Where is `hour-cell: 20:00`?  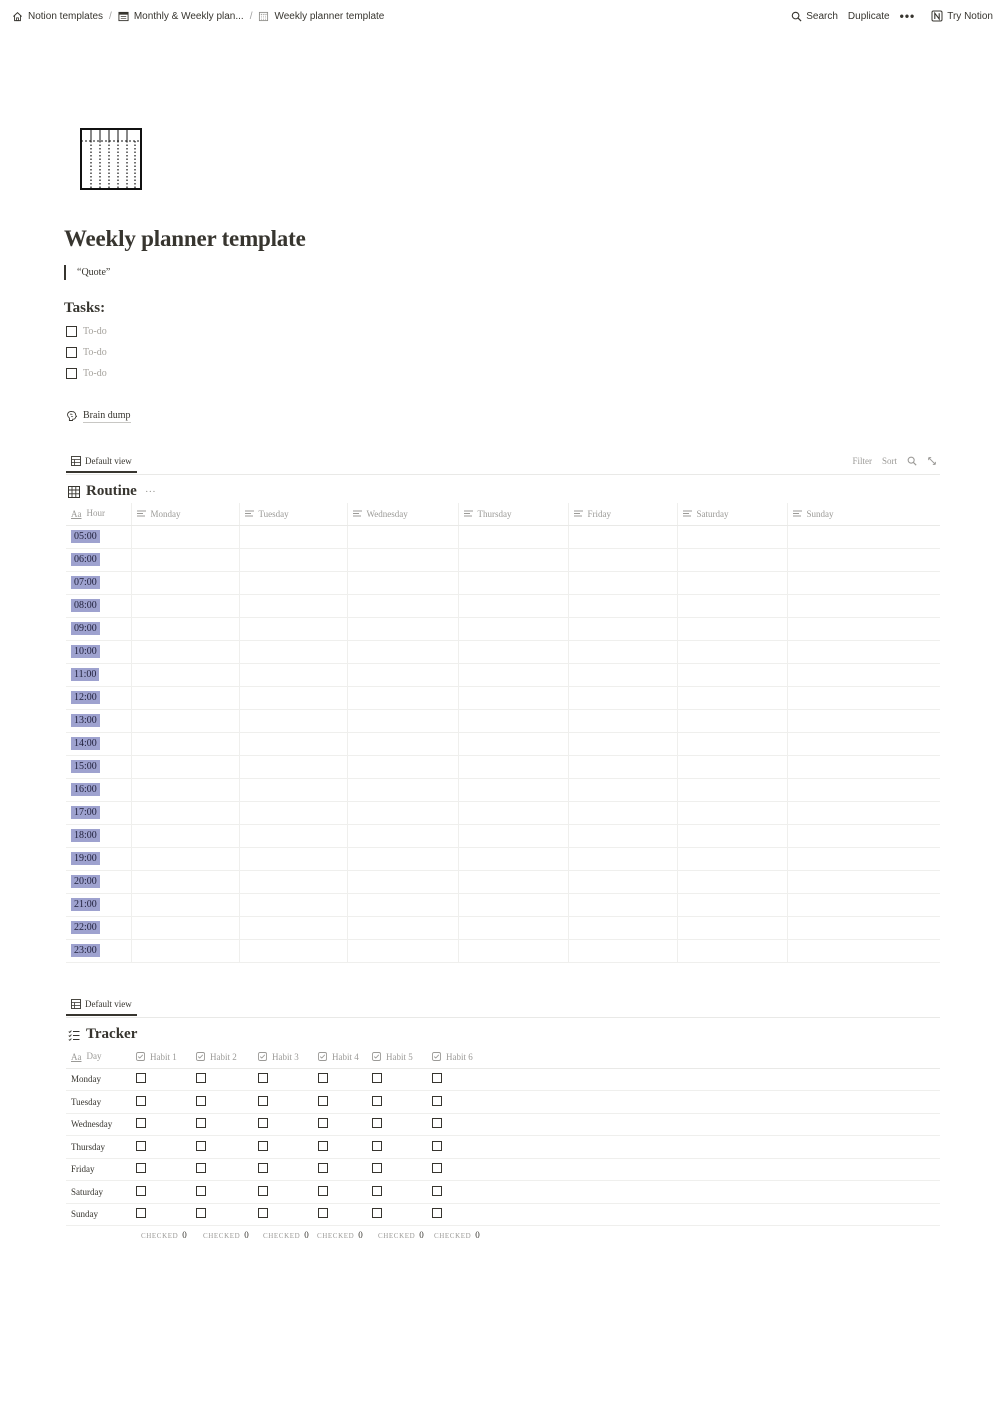 hour-cell: 20:00 is located at coordinates (98, 882).